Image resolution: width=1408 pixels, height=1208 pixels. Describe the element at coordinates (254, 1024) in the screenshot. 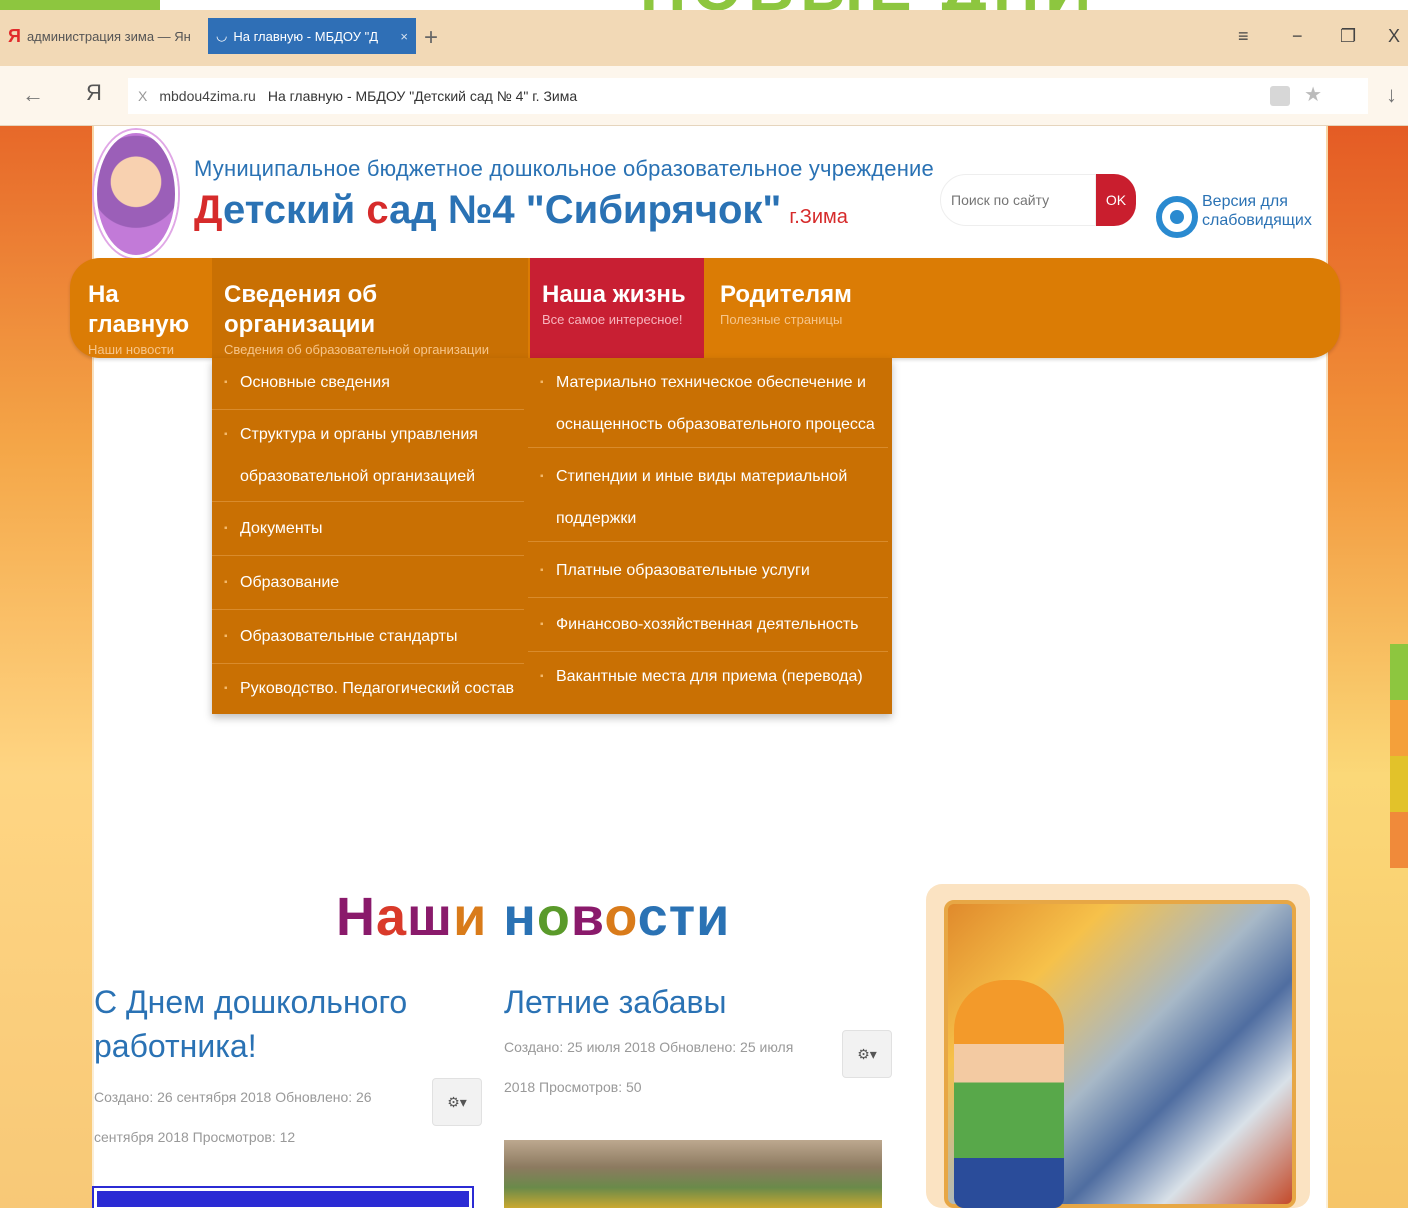

I see `article-title: С Днем дошкольного работника!` at that location.